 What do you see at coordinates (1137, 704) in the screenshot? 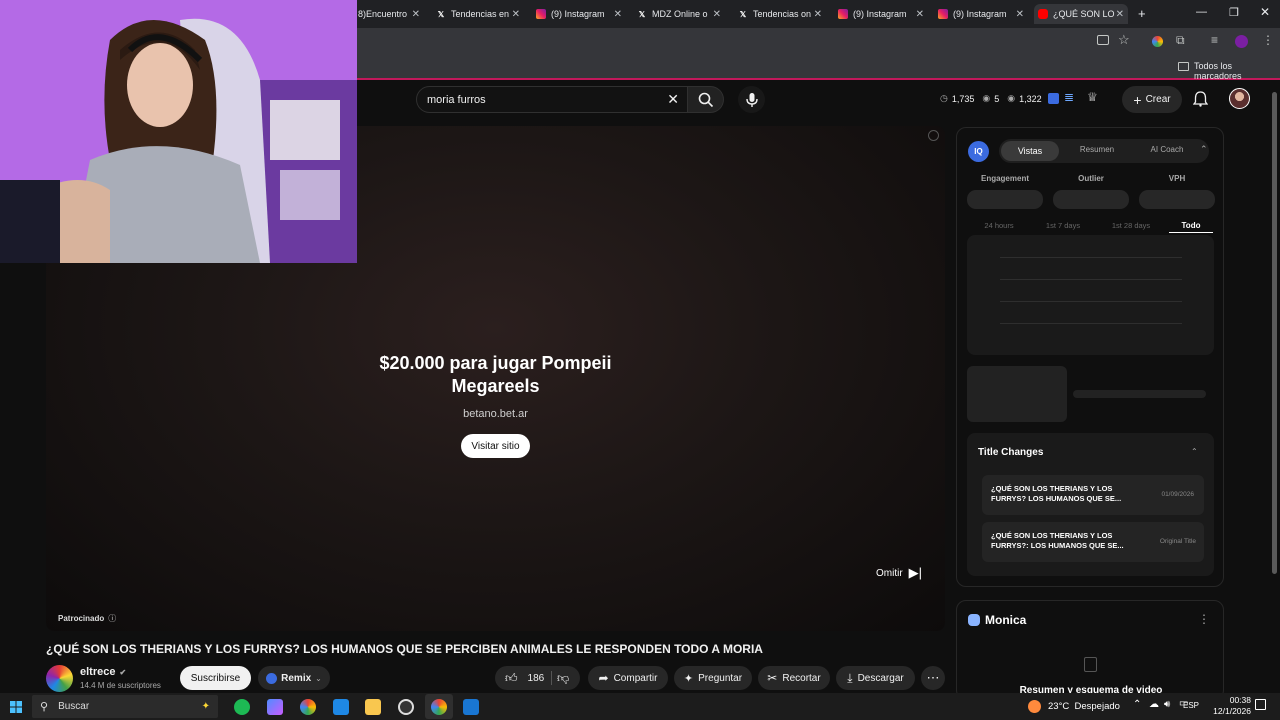
I see `tray-chevron-icon: ⌃` at bounding box center [1137, 704].